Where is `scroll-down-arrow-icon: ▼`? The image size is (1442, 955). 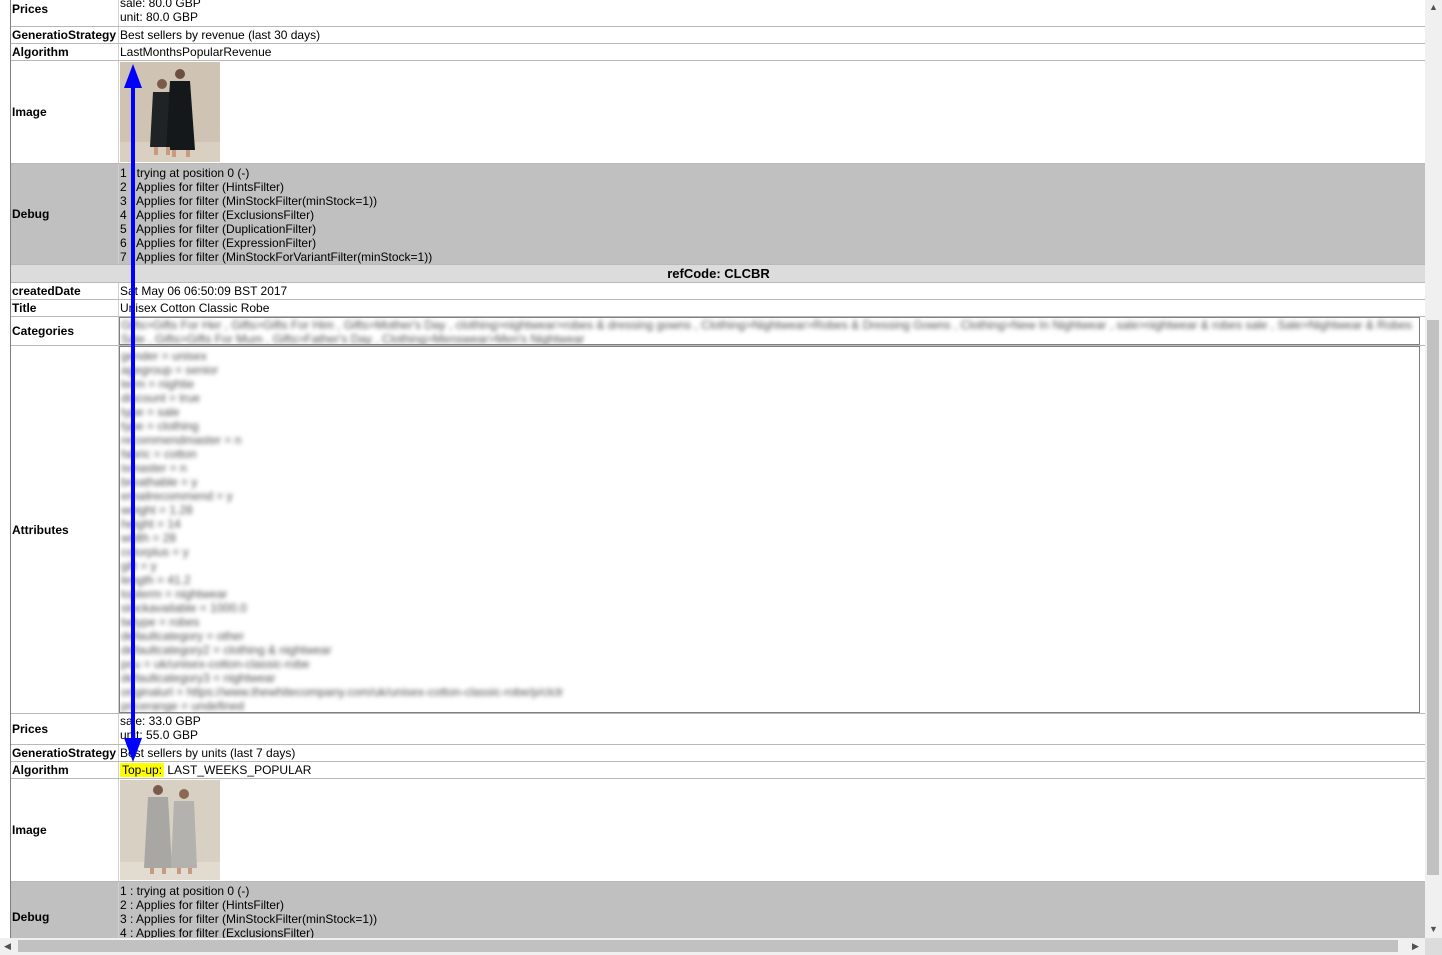
scroll-down-arrow-icon: ▼ is located at coordinates (1433, 929).